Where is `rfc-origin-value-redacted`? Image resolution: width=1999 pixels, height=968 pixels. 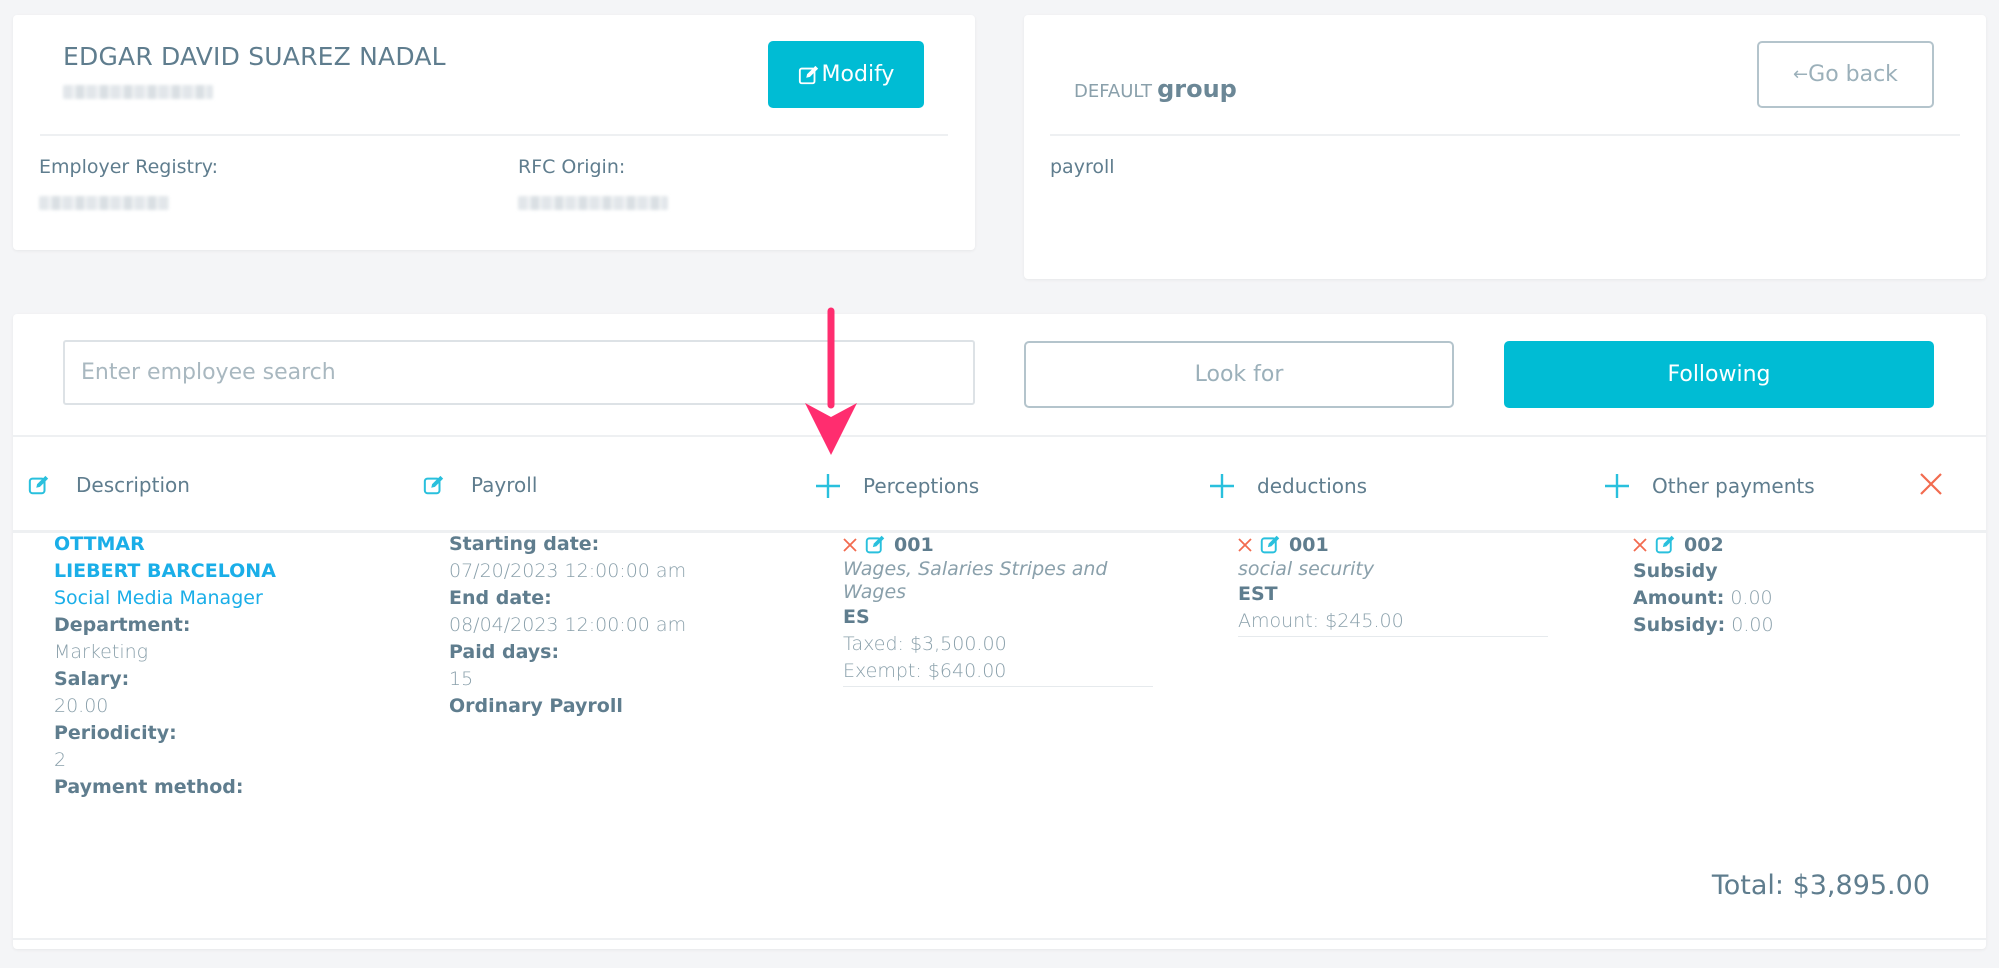
rfc-origin-value-redacted is located at coordinates (593, 203).